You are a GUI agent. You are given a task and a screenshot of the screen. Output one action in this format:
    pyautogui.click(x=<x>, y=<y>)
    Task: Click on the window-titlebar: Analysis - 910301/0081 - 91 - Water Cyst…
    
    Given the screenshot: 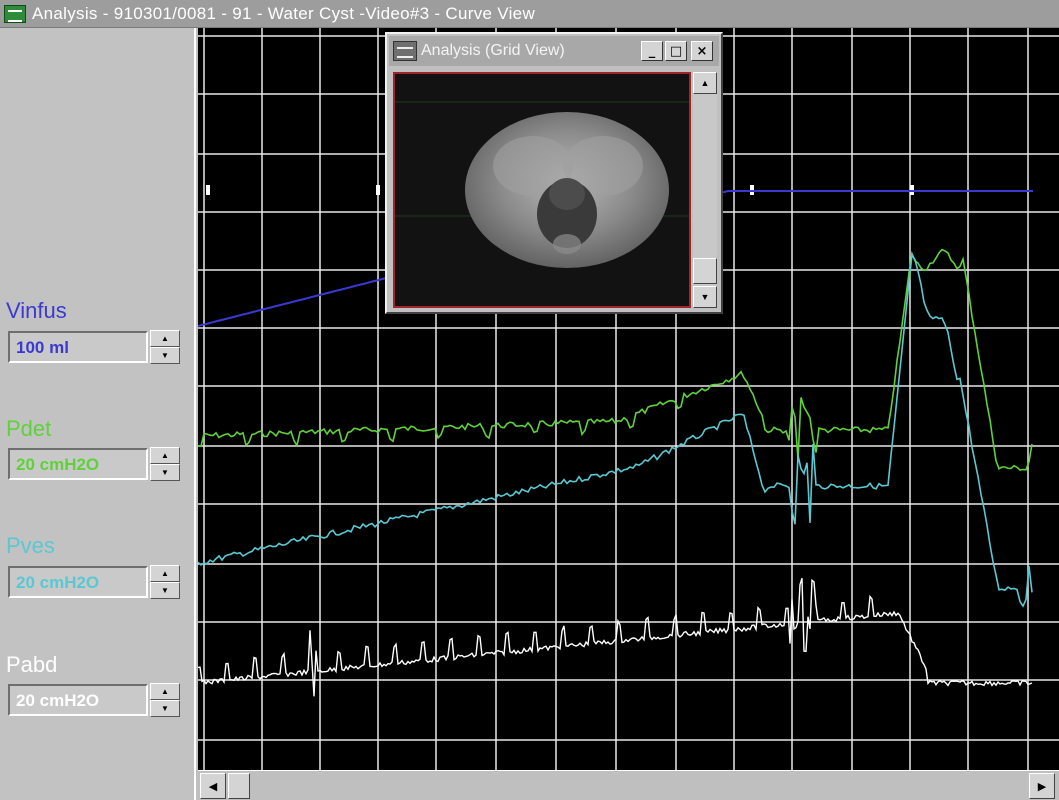 What is the action you would take?
    pyautogui.click(x=529, y=14)
    